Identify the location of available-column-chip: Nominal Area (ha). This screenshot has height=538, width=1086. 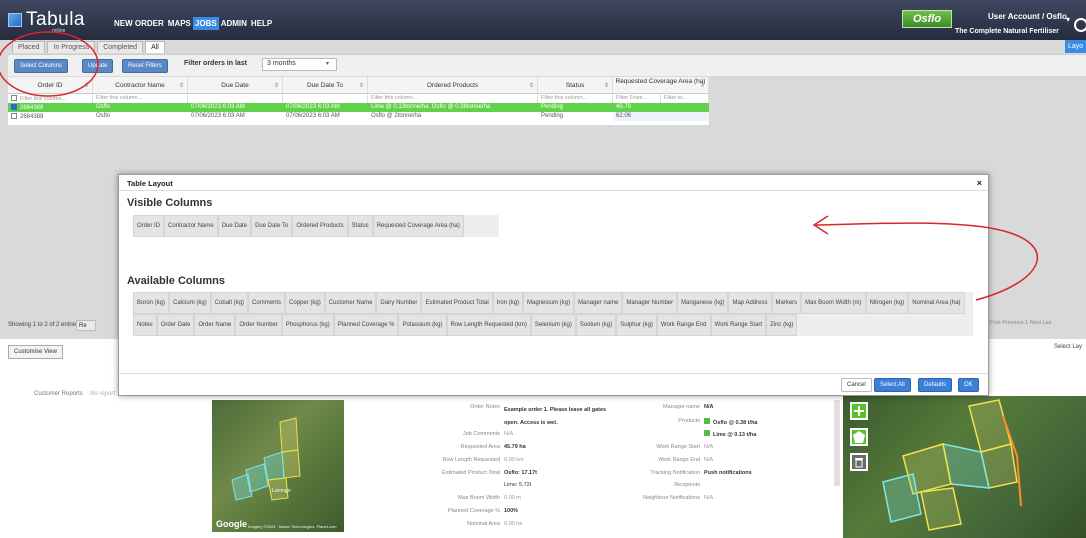
(936, 303).